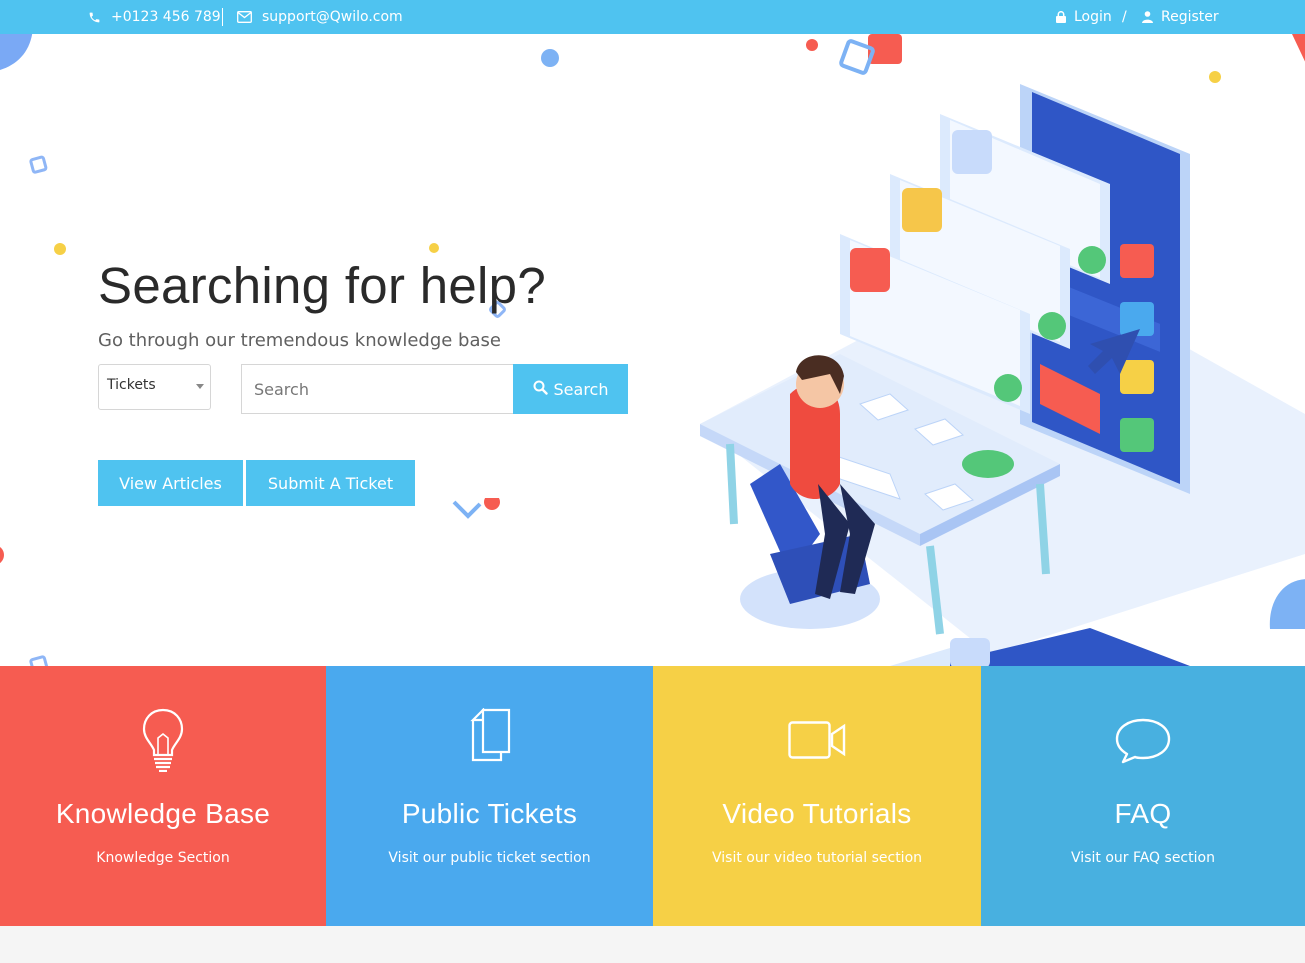  What do you see at coordinates (163, 858) in the screenshot?
I see `tile-subtitle: Knowledge Section` at bounding box center [163, 858].